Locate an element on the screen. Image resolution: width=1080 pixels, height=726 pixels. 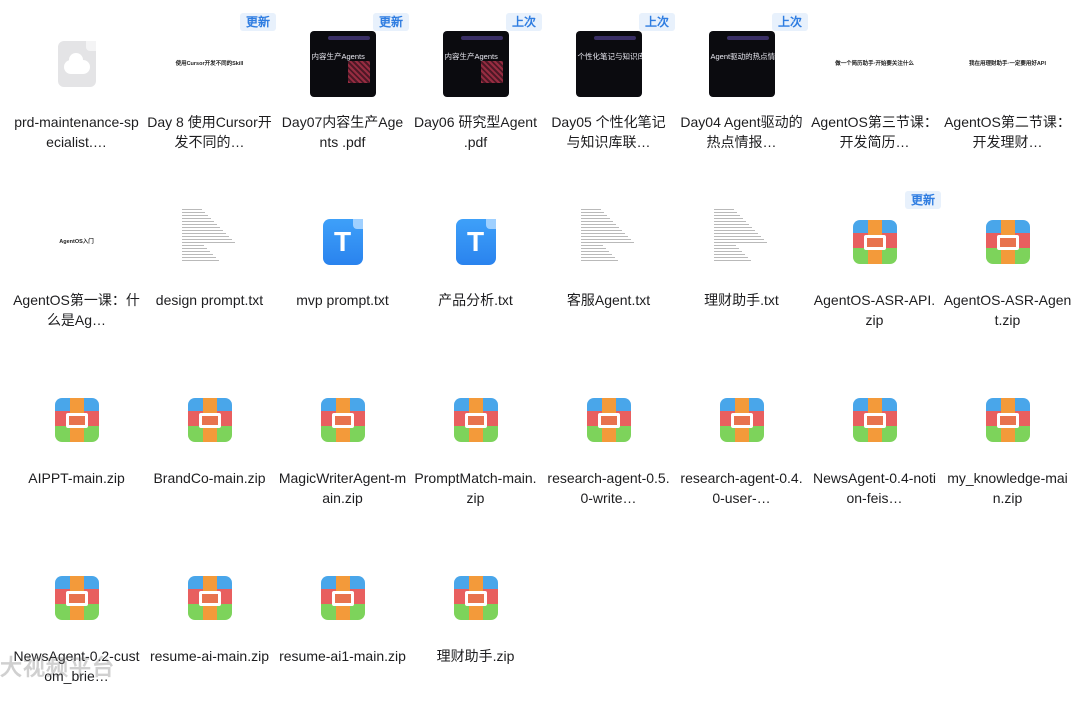
file-item: T 产品分析.txt is located at coordinates (475, 281).